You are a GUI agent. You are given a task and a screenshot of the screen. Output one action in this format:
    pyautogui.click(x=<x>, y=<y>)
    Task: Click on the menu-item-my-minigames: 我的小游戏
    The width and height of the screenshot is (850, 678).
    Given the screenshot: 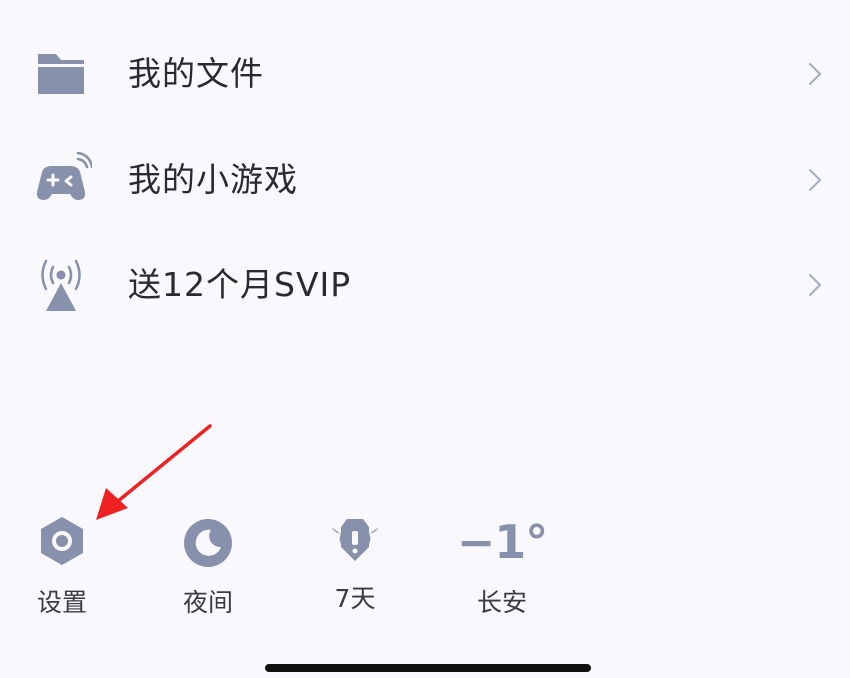 What is the action you would take?
    pyautogui.click(x=425, y=180)
    